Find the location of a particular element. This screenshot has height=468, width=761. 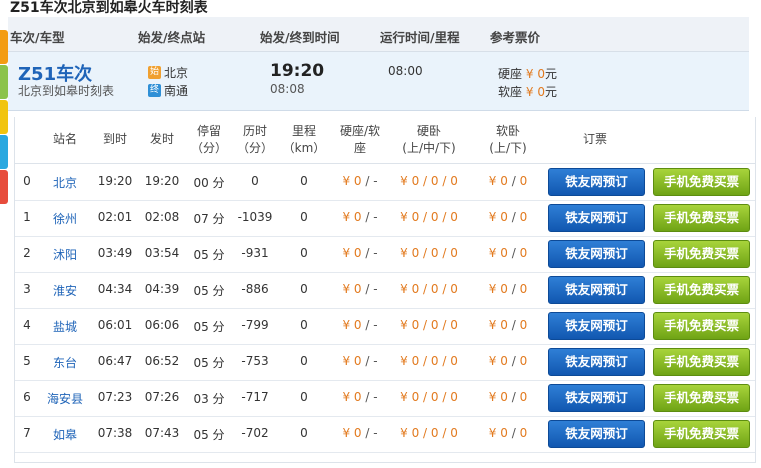

side-tab-green is located at coordinates (4, 82).